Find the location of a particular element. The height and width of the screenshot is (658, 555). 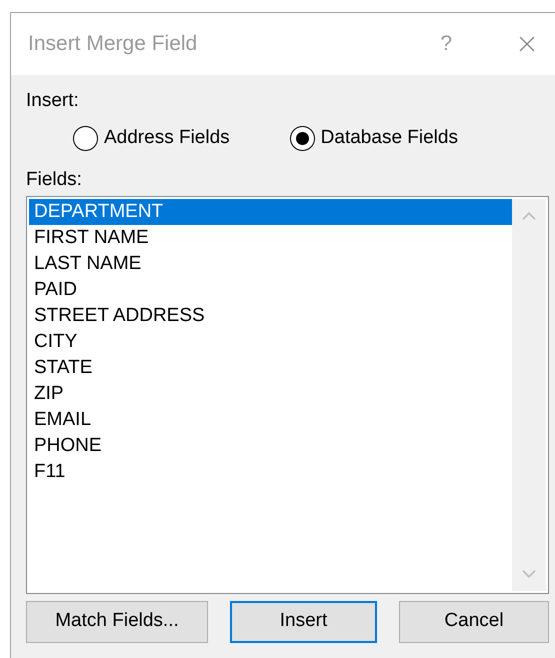

field-list-item: PAID is located at coordinates (270, 289).